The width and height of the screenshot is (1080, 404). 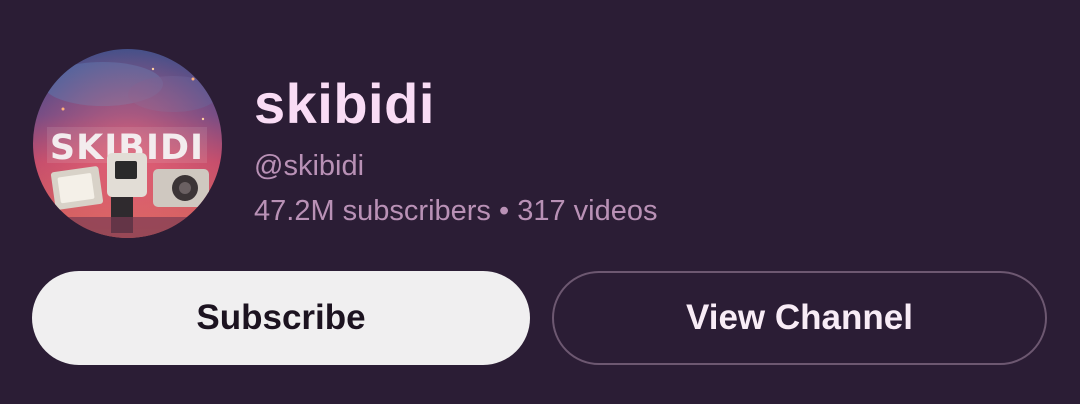 I want to click on view-channel-button: View Channel, so click(x=799, y=318).